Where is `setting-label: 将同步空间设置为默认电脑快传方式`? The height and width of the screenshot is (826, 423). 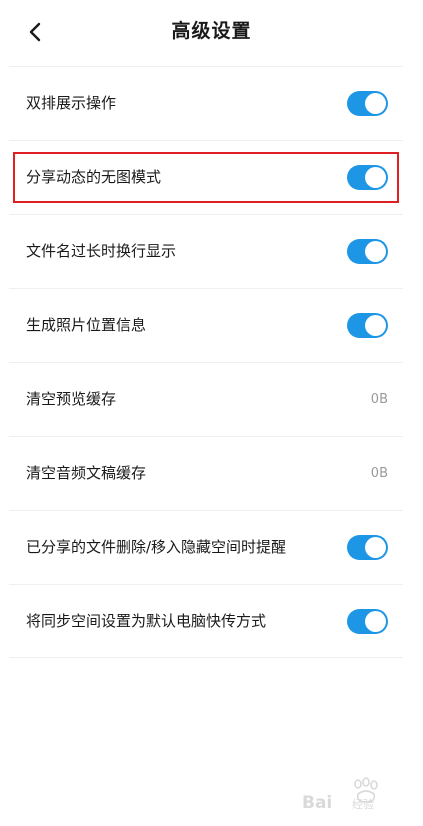
setting-label: 将同步空间设置为默认电脑快传方式 is located at coordinates (146, 621).